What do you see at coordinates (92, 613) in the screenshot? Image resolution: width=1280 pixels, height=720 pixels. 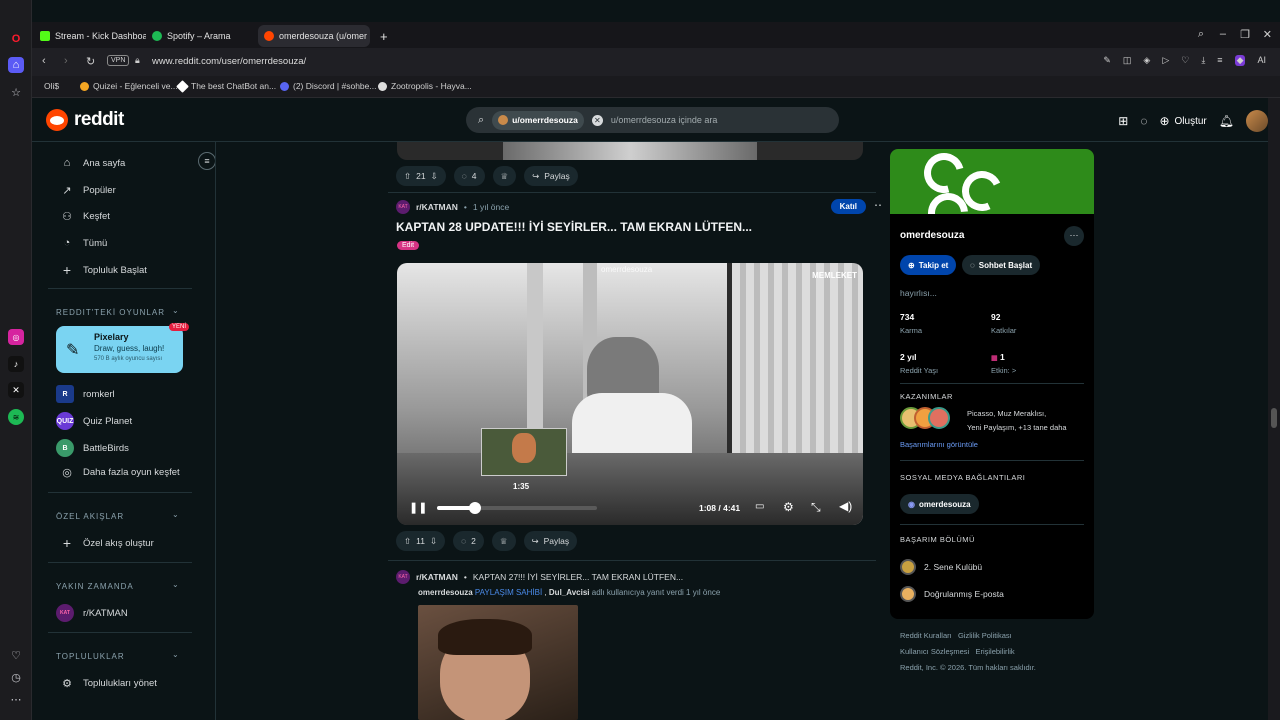 I see `sidebar-item-katman: KAT r/KATMAN` at bounding box center [92, 613].